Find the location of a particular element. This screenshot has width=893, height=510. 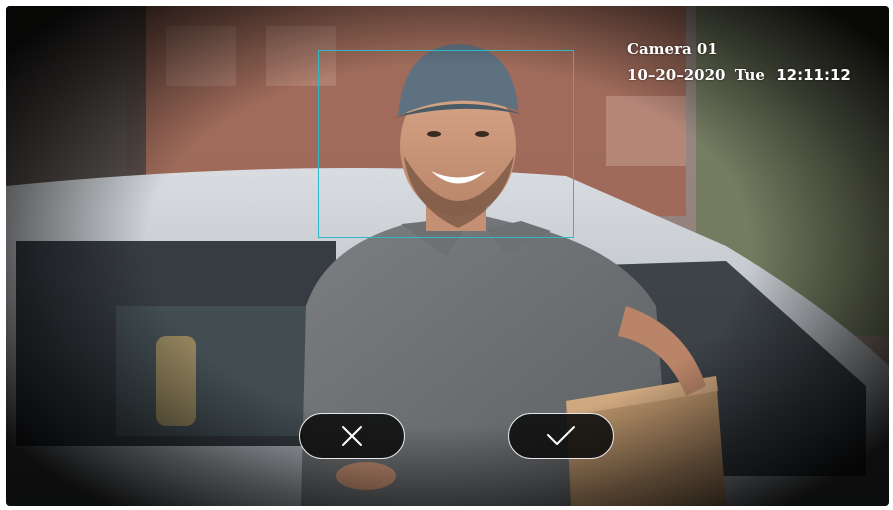

close-icon is located at coordinates (352, 436).